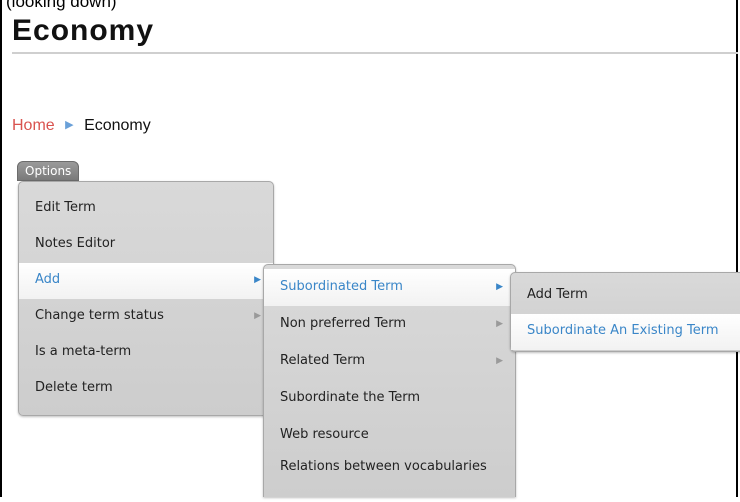 The height and width of the screenshot is (502, 740). What do you see at coordinates (623, 330) in the screenshot?
I see `menu-item-label: Subordinate An Existing Term` at bounding box center [623, 330].